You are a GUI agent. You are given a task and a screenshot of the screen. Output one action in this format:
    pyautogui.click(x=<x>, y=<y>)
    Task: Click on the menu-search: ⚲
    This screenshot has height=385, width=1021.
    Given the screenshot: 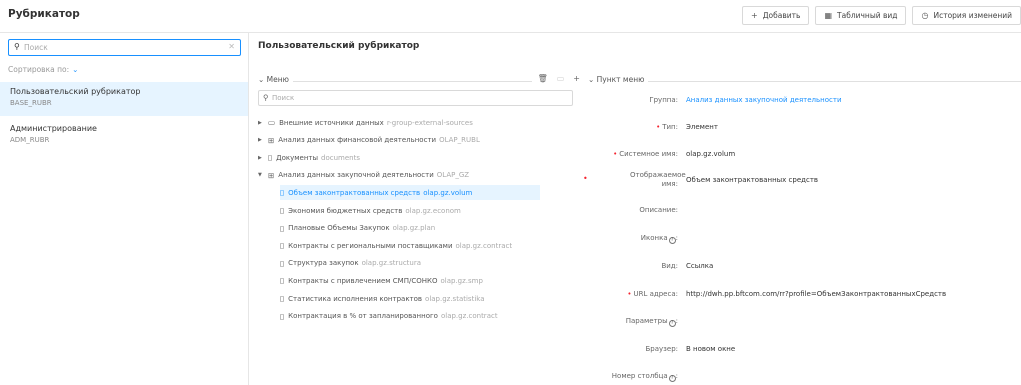 What is the action you would take?
    pyautogui.click(x=415, y=98)
    